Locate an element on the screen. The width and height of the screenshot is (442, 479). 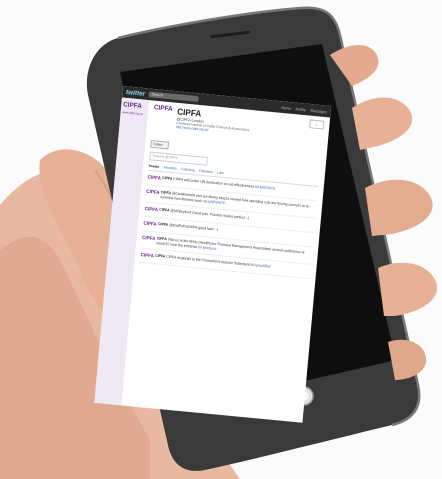
nav-home: Home is located at coordinates (286, 108).